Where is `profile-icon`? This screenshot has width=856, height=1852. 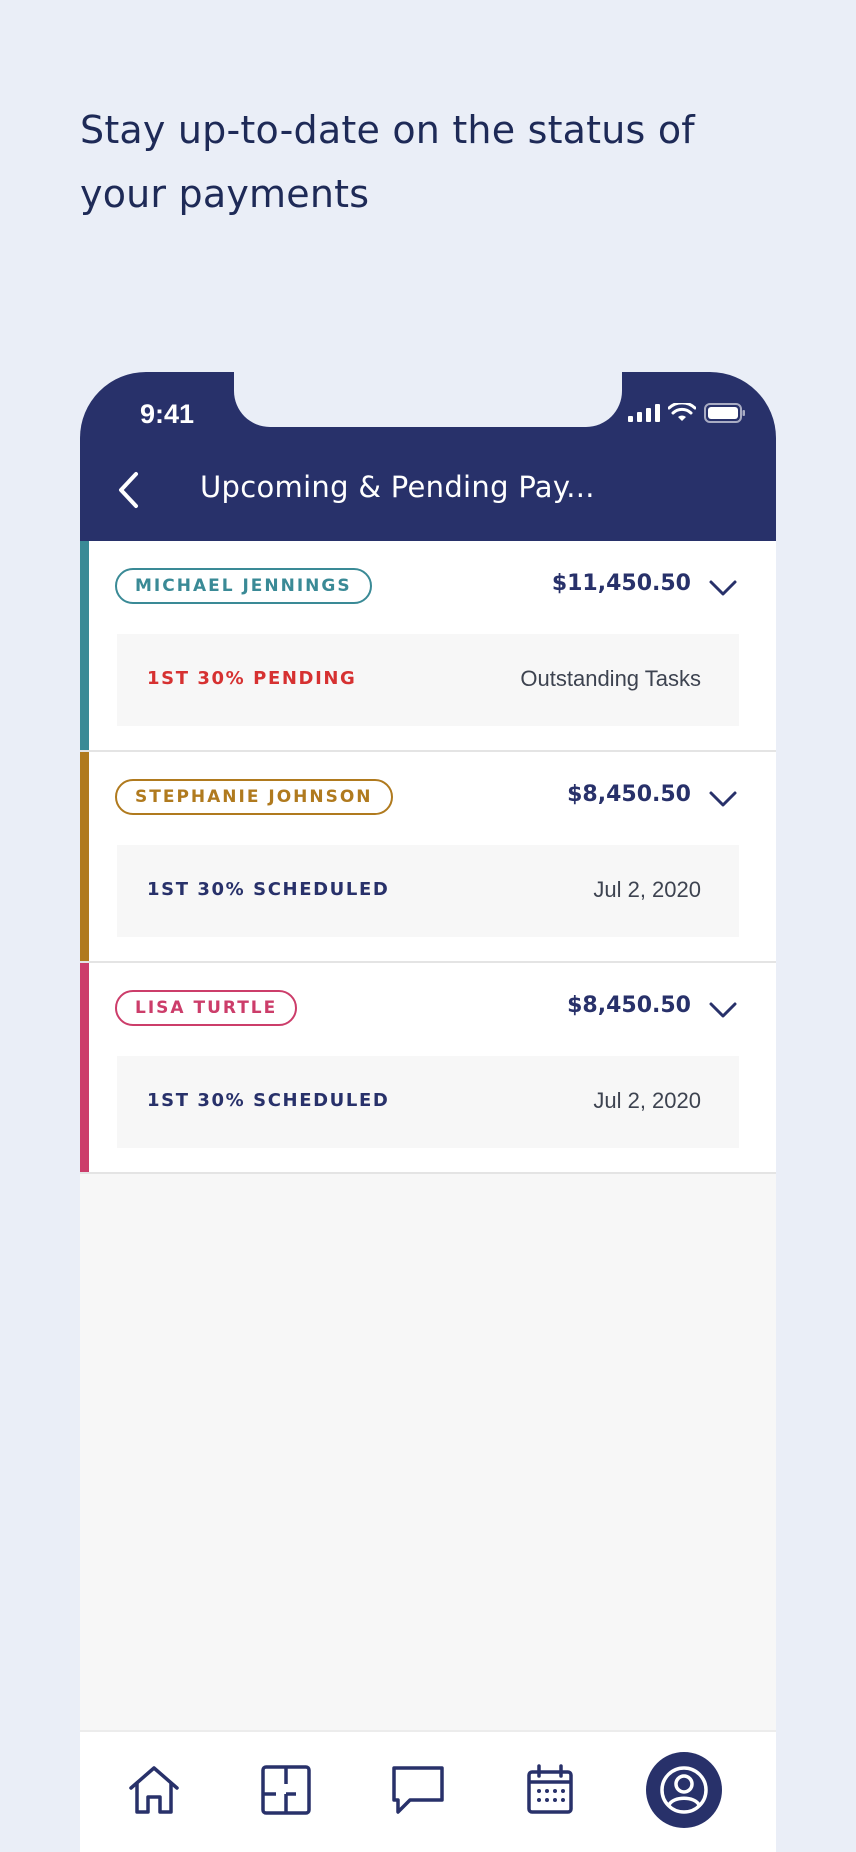 profile-icon is located at coordinates (684, 1790).